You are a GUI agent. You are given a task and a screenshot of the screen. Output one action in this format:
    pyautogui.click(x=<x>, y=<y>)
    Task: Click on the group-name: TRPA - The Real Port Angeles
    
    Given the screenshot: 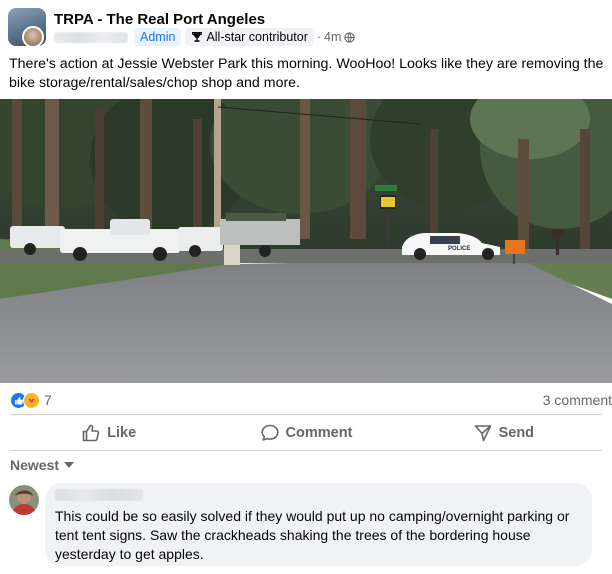 What is the action you would take?
    pyautogui.click(x=159, y=19)
    